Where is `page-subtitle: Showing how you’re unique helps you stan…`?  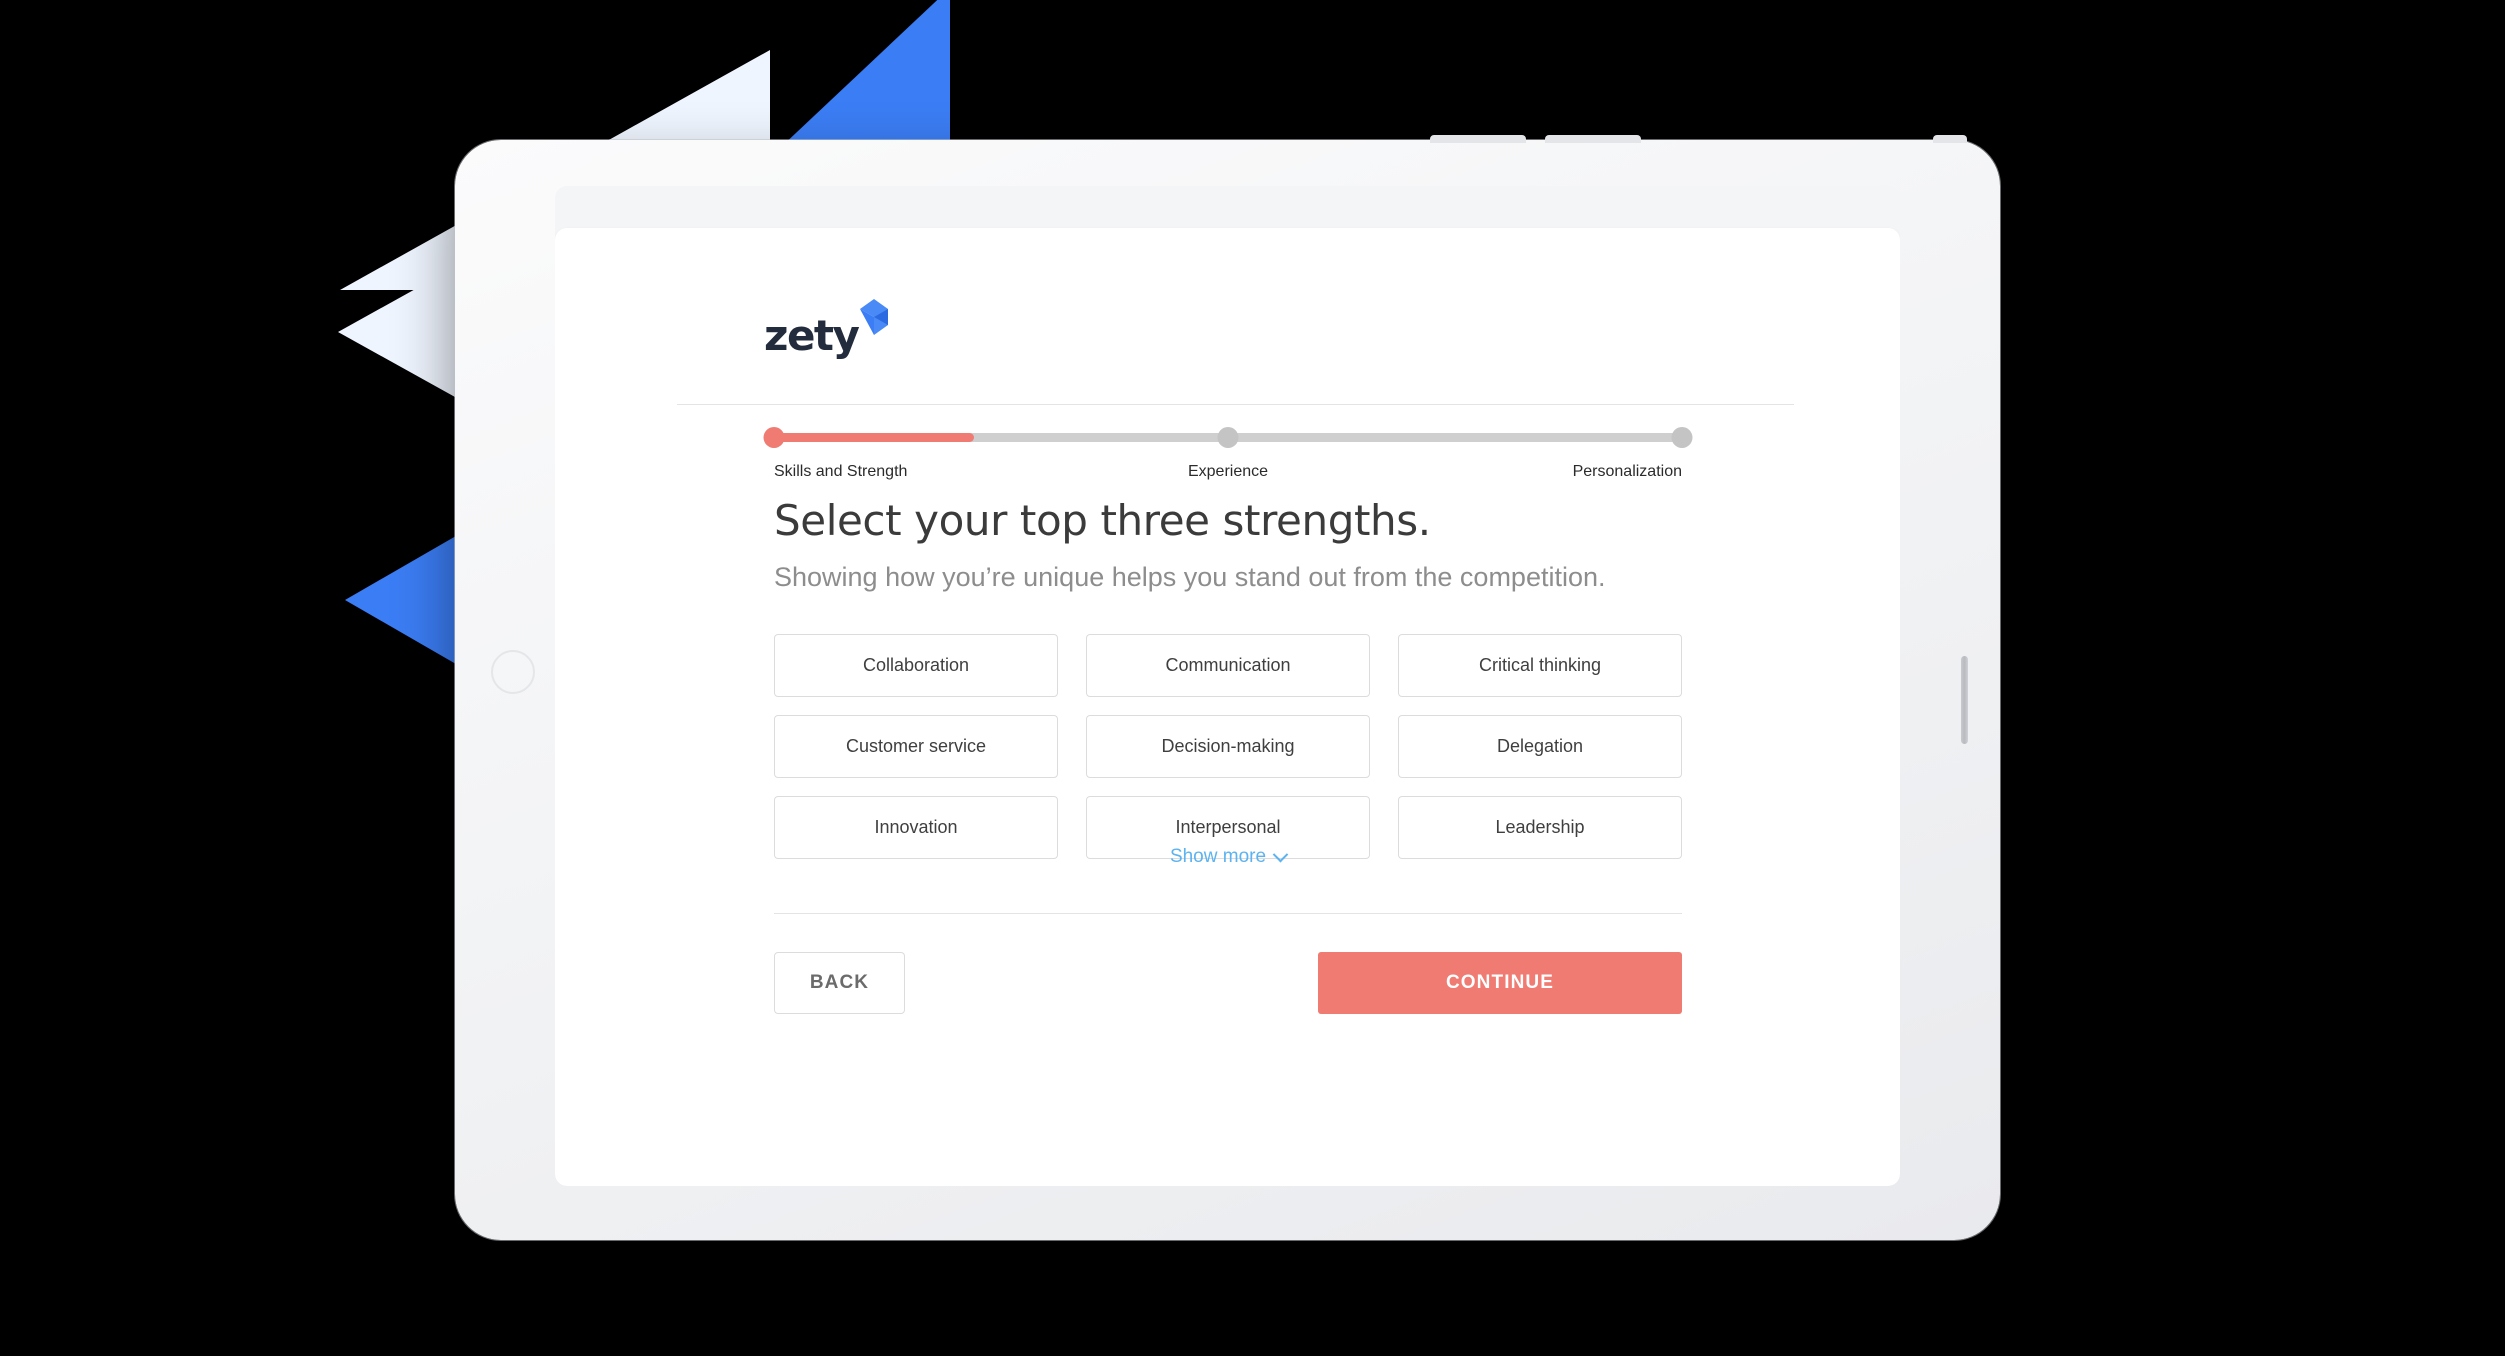
page-subtitle: Showing how you’re unique helps you stan… is located at coordinates (1190, 577).